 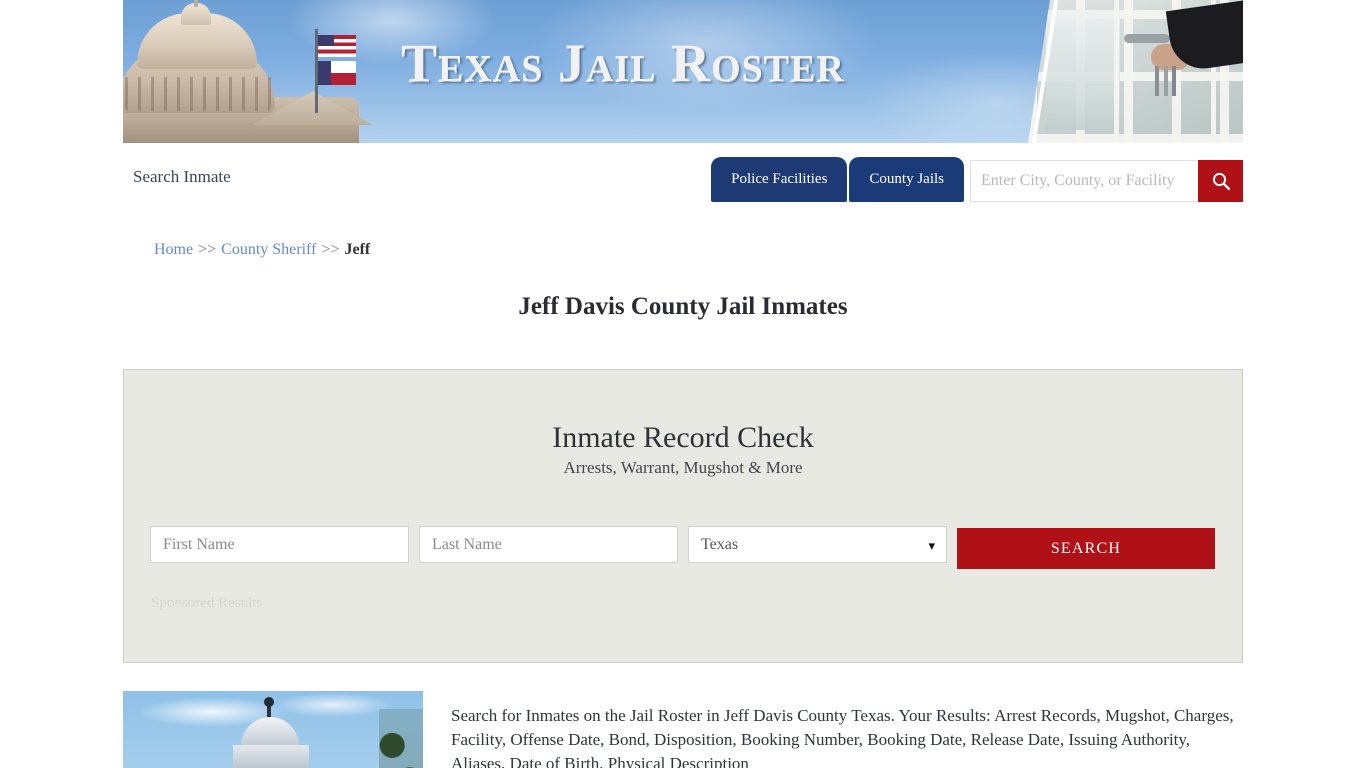 What do you see at coordinates (357, 249) in the screenshot?
I see `breadcrumb-current: Jeff` at bounding box center [357, 249].